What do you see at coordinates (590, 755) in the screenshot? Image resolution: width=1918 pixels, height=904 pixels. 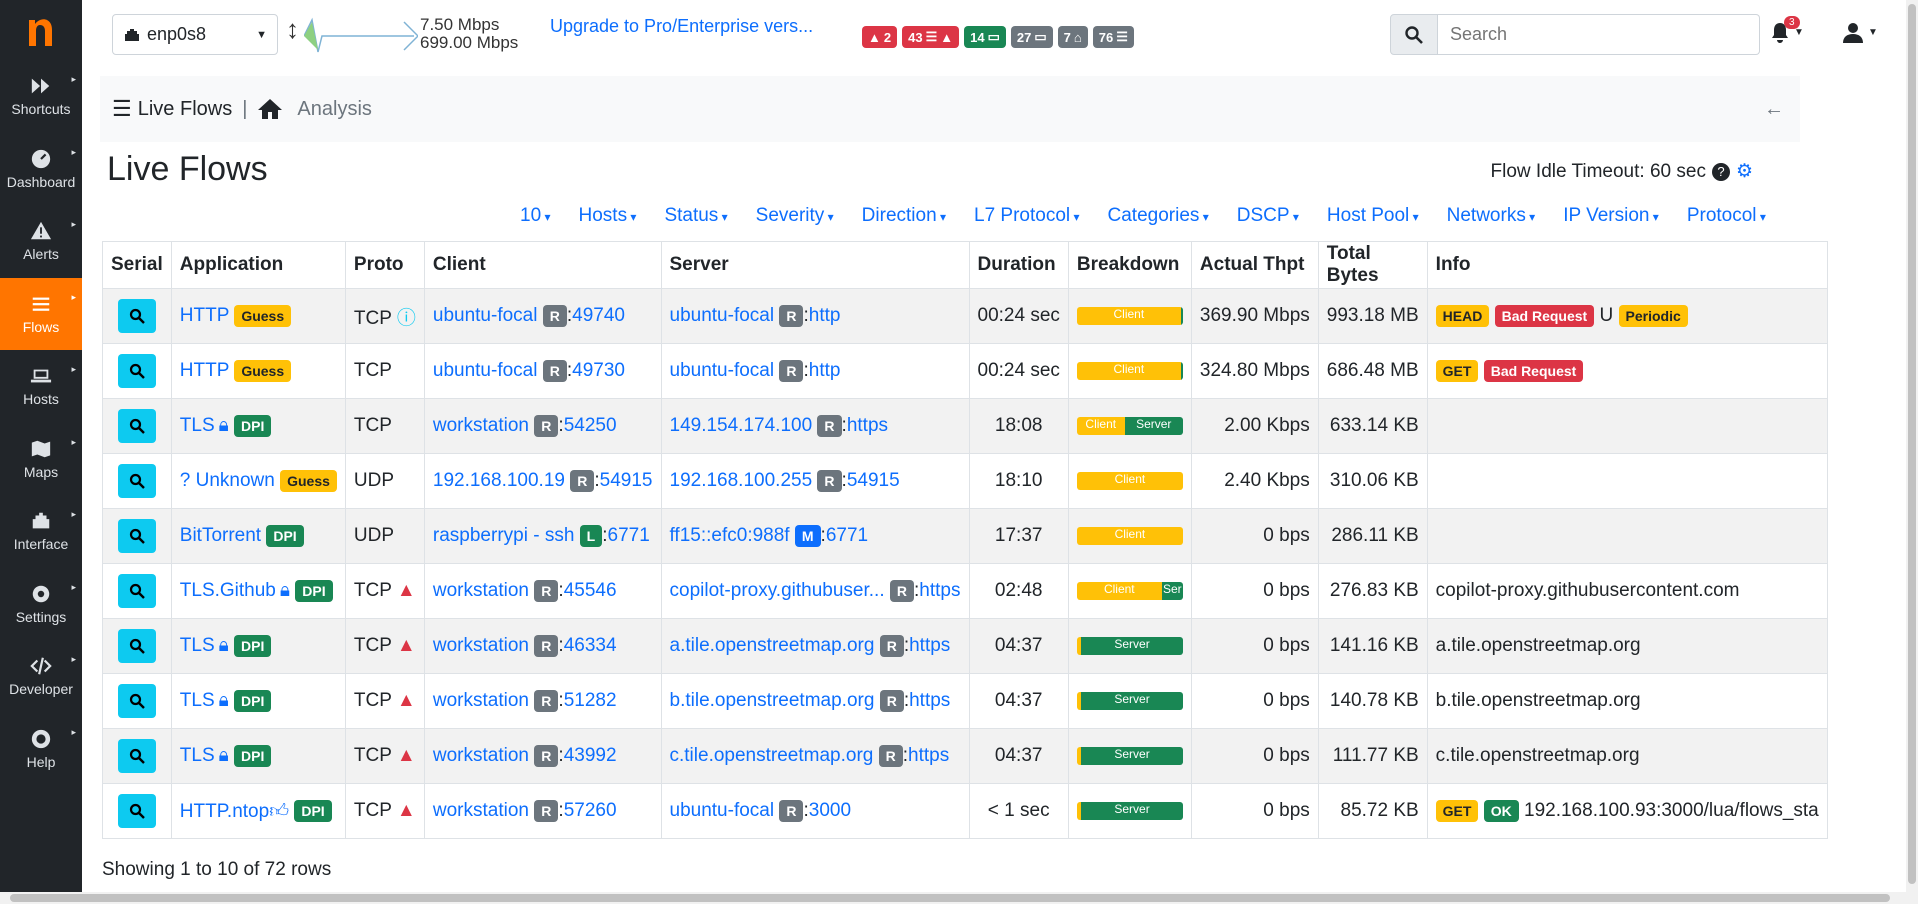 I see `client-port-link: 43992` at bounding box center [590, 755].